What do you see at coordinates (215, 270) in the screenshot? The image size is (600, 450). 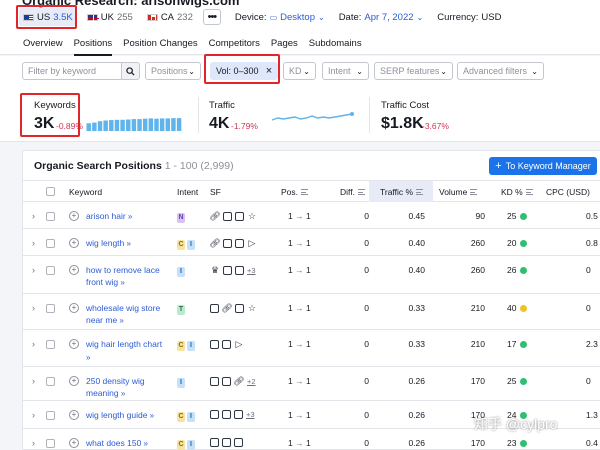 I see `crown-icon: ♛` at bounding box center [215, 270].